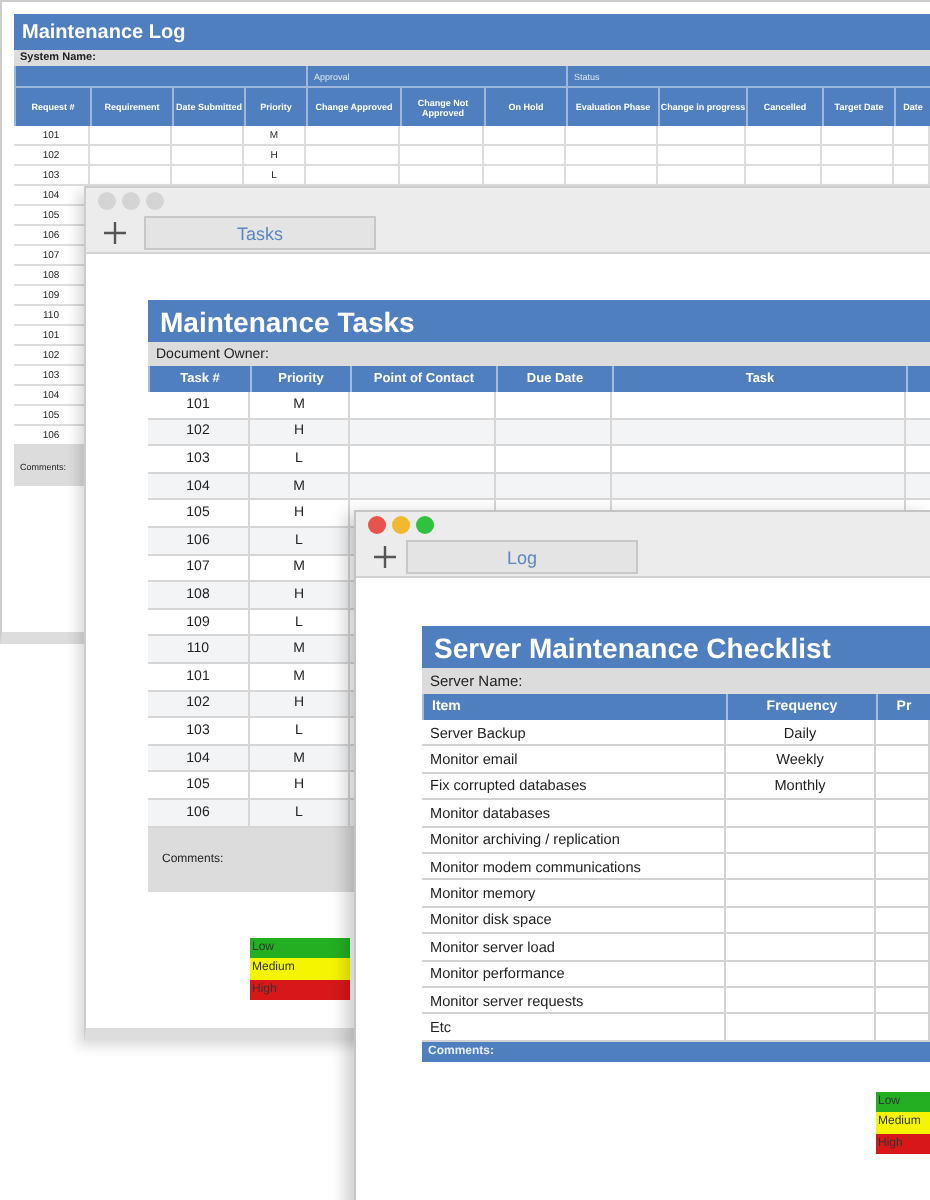 This screenshot has width=930, height=1200. Describe the element at coordinates (260, 233) in the screenshot. I see `sheet-tab: Tasks` at that location.